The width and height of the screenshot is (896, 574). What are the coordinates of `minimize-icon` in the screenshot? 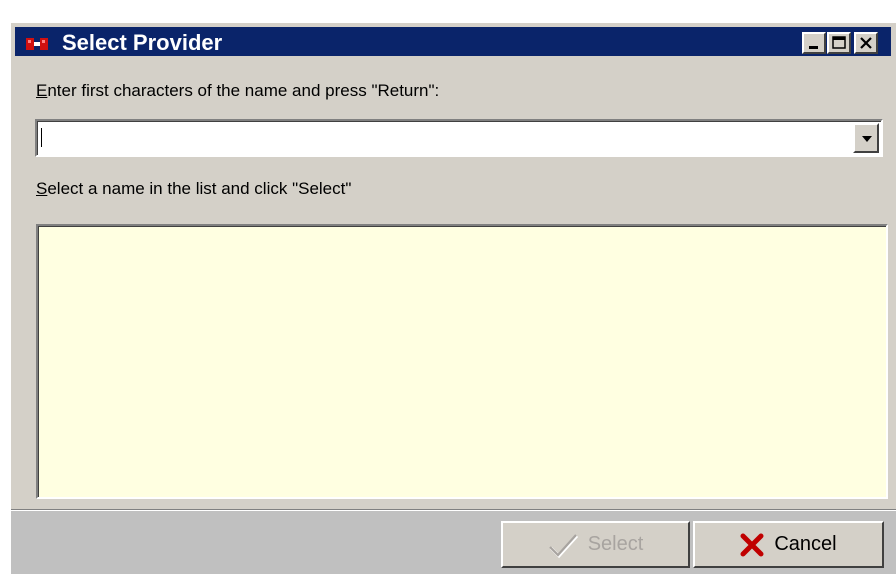 It's located at (813, 47).